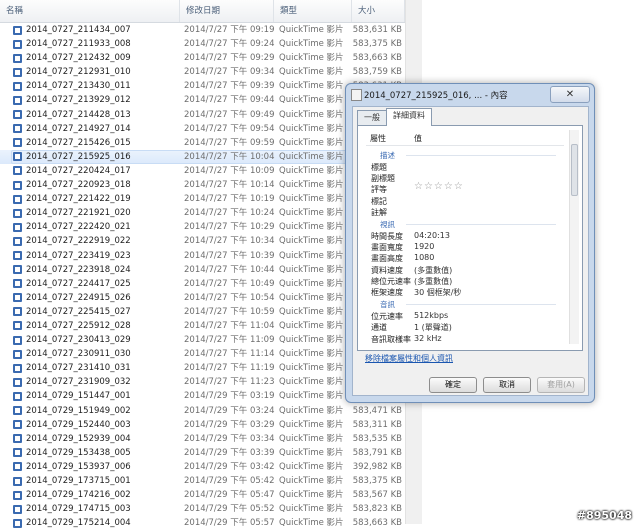 The height and width of the screenshot is (530, 640). What do you see at coordinates (229, 311) in the screenshot?
I see `file-date: 2014/7/27 下午 10:59` at bounding box center [229, 311].